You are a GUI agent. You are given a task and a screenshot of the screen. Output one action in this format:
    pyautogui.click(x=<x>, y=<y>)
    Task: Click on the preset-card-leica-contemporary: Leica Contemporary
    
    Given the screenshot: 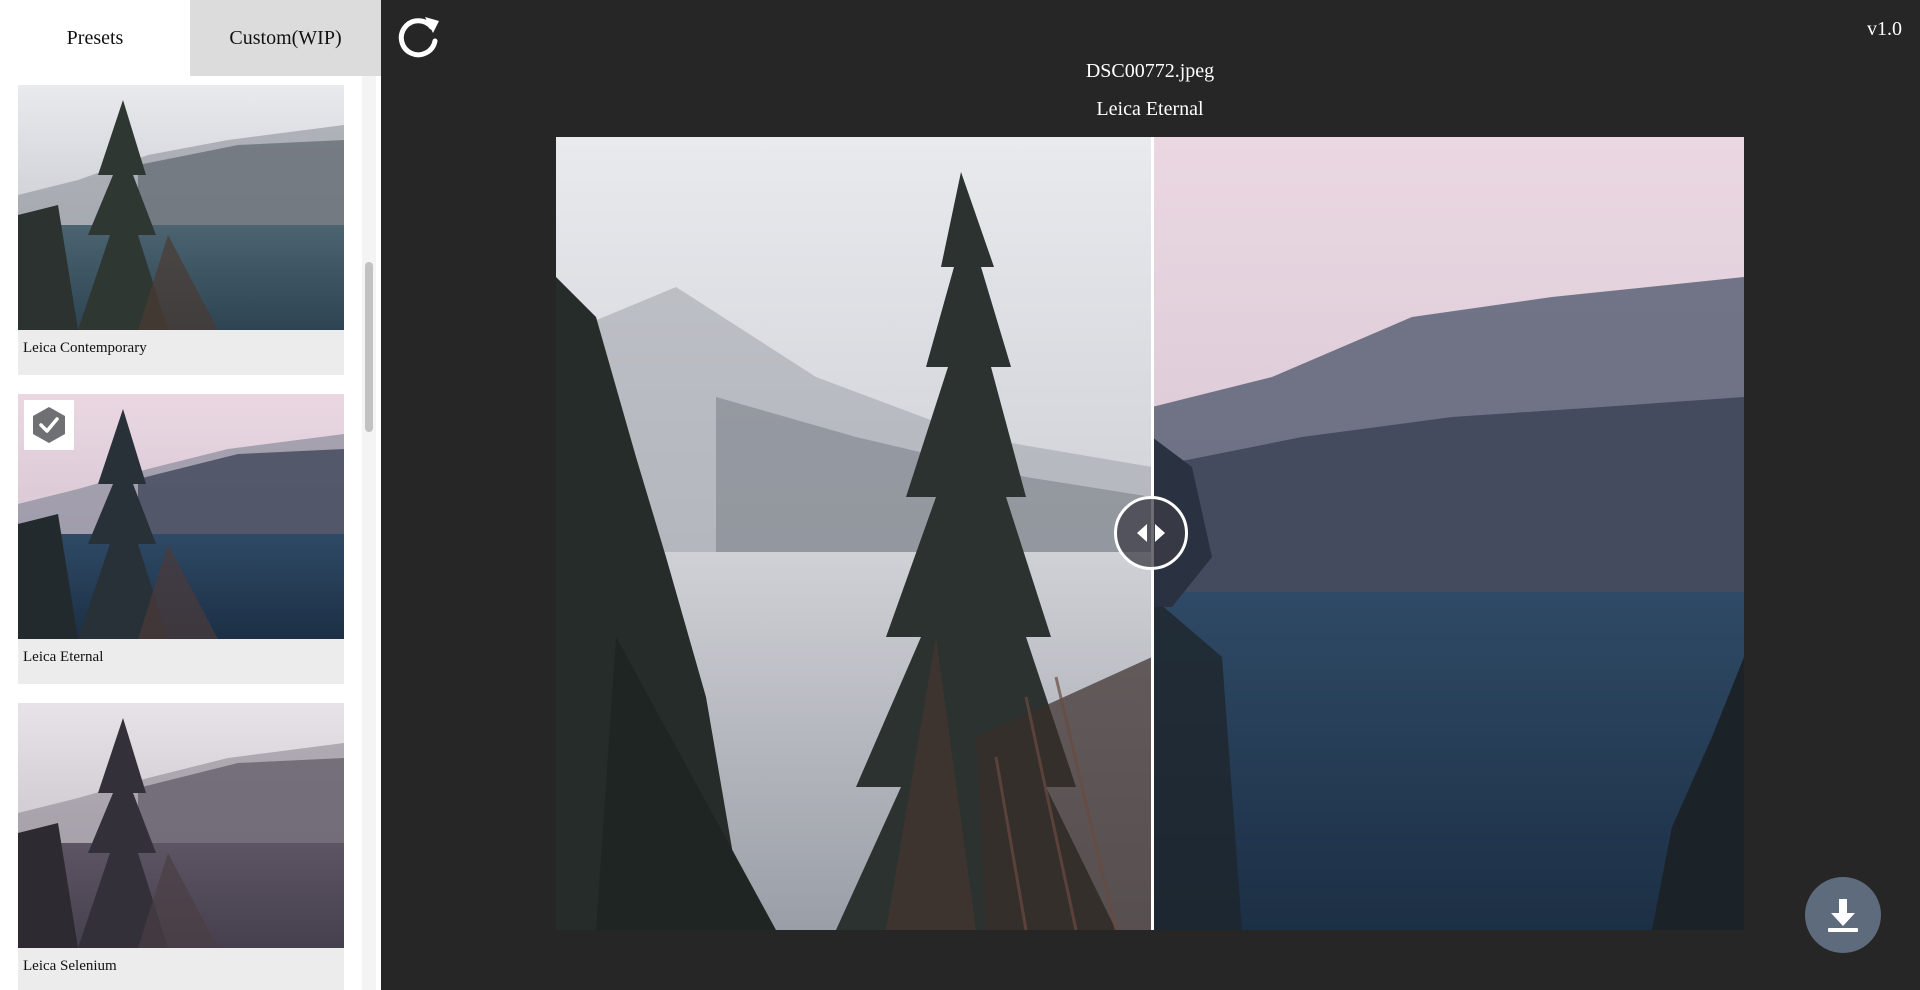 What is the action you would take?
    pyautogui.click(x=181, y=230)
    